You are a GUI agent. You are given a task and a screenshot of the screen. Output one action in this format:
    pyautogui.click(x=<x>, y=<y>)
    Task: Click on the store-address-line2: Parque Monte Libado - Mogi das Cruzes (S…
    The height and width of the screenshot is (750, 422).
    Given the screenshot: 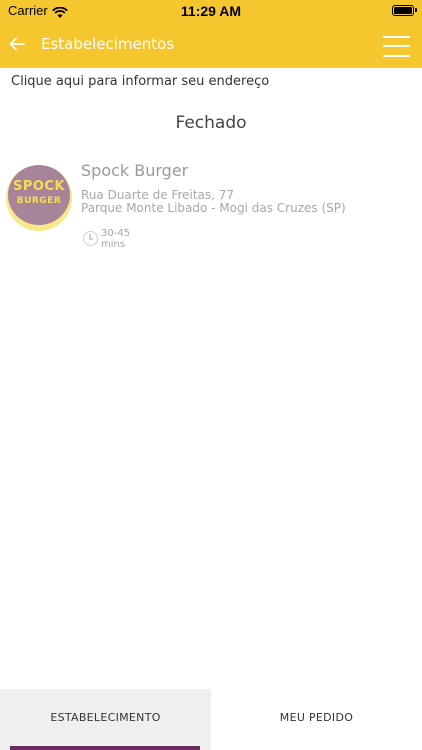 What is the action you would take?
    pyautogui.click(x=213, y=208)
    